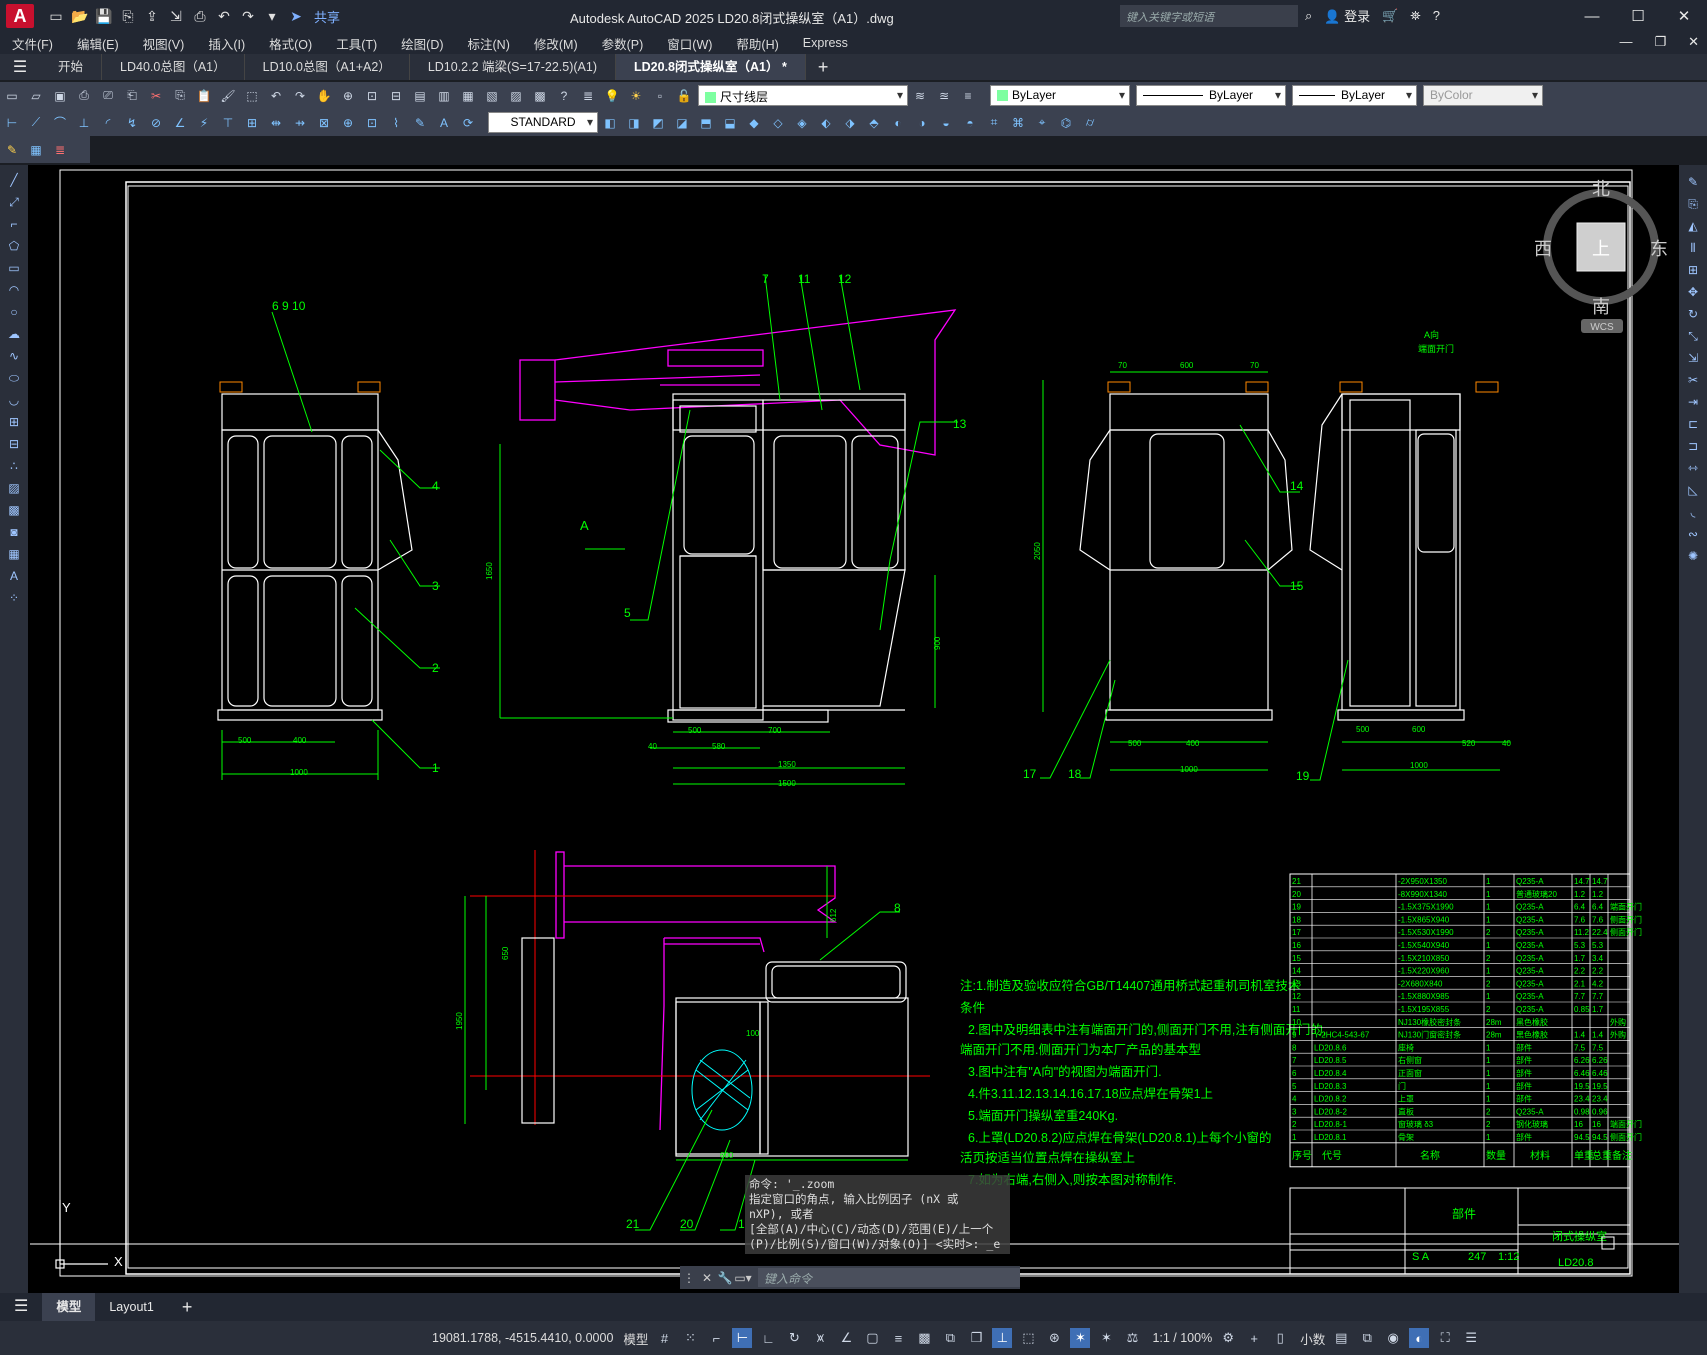 This screenshot has height=1355, width=1707. Describe the element at coordinates (21, 1307) in the screenshot. I see `layout-menu-icon: ☰` at that location.